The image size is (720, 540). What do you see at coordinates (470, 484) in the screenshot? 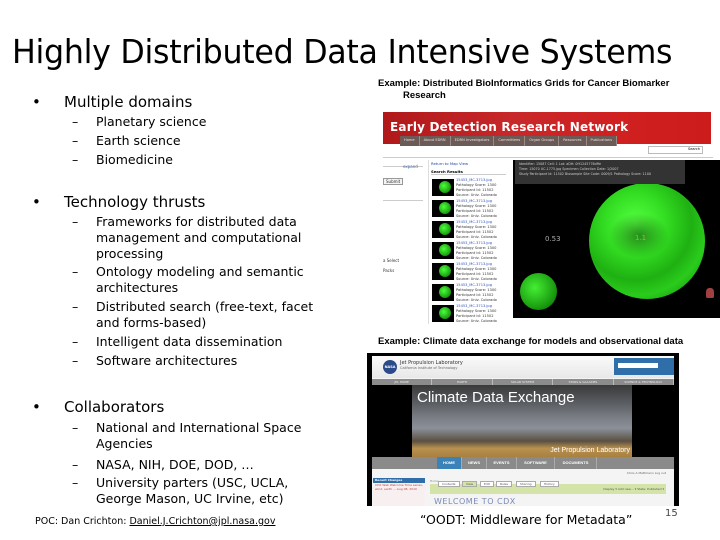
I see `tab-view: View` at bounding box center [470, 484].